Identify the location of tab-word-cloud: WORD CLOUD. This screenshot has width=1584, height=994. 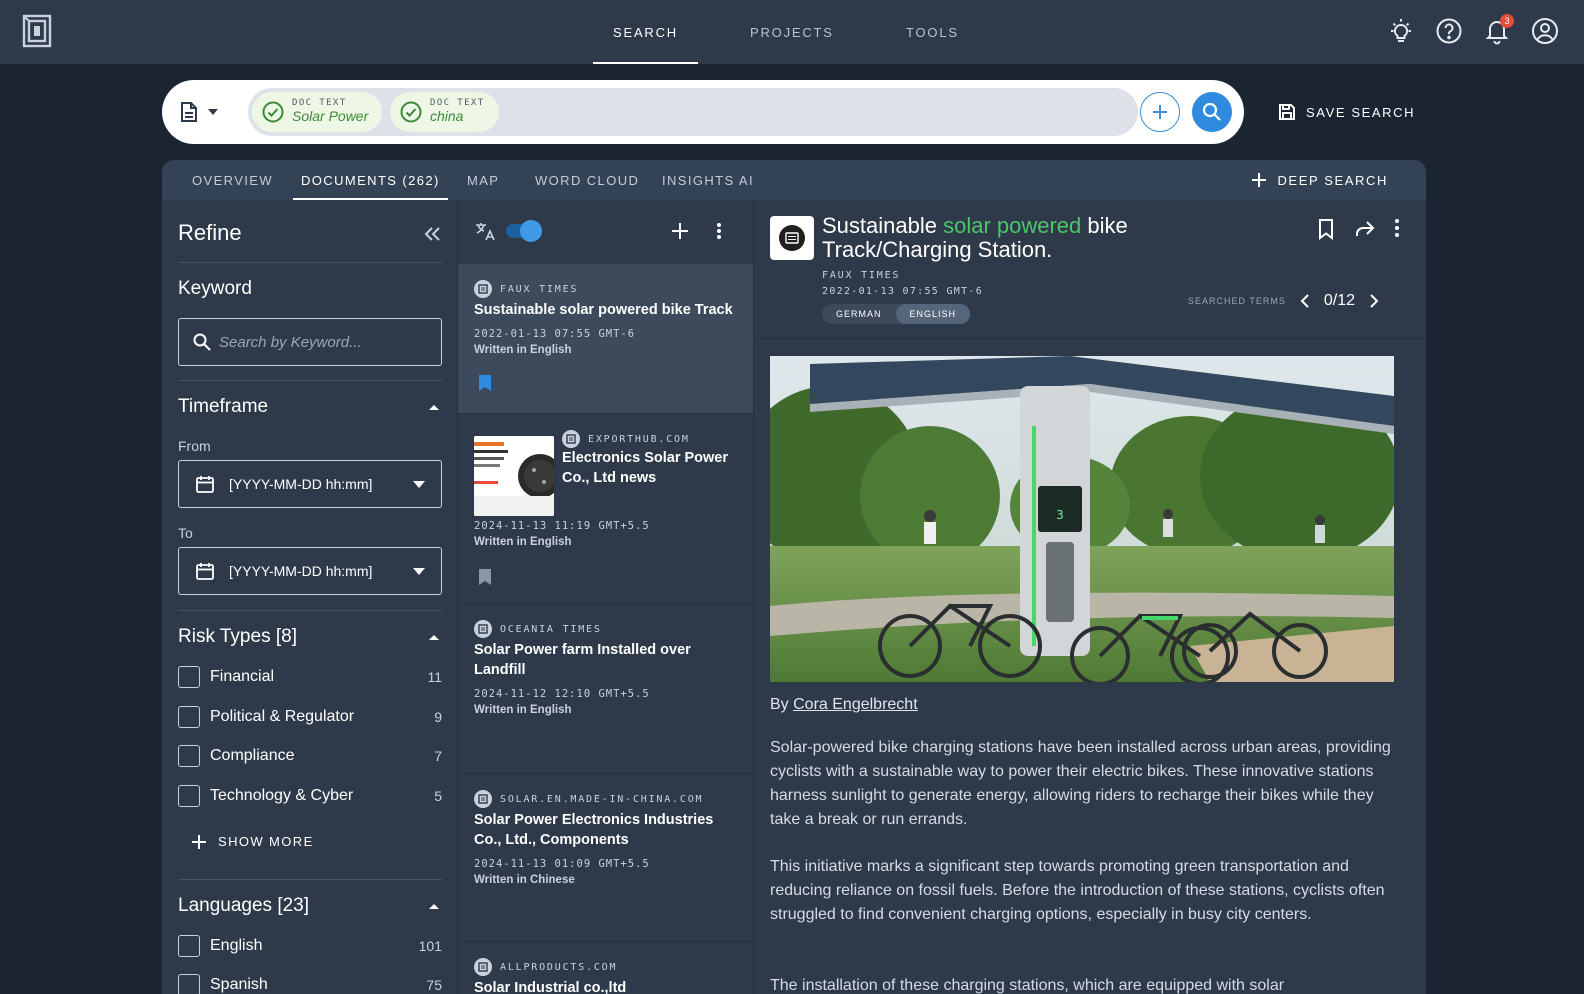
(587, 180).